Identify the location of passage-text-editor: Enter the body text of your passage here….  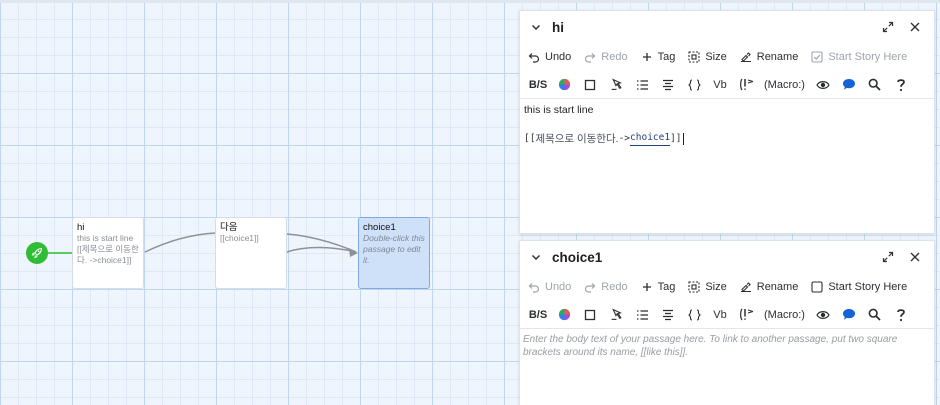
(727, 346).